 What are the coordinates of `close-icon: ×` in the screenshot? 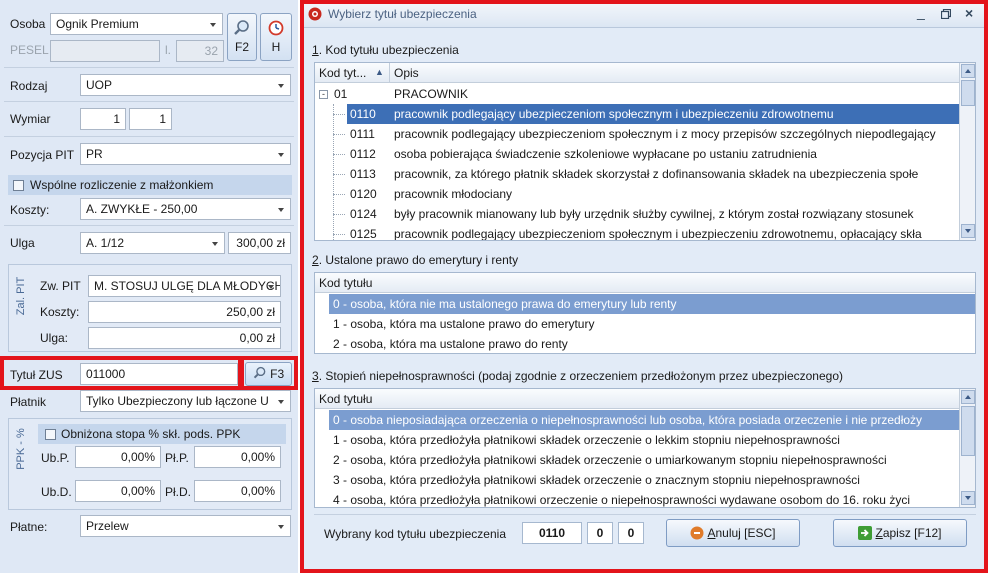 It's located at (969, 13).